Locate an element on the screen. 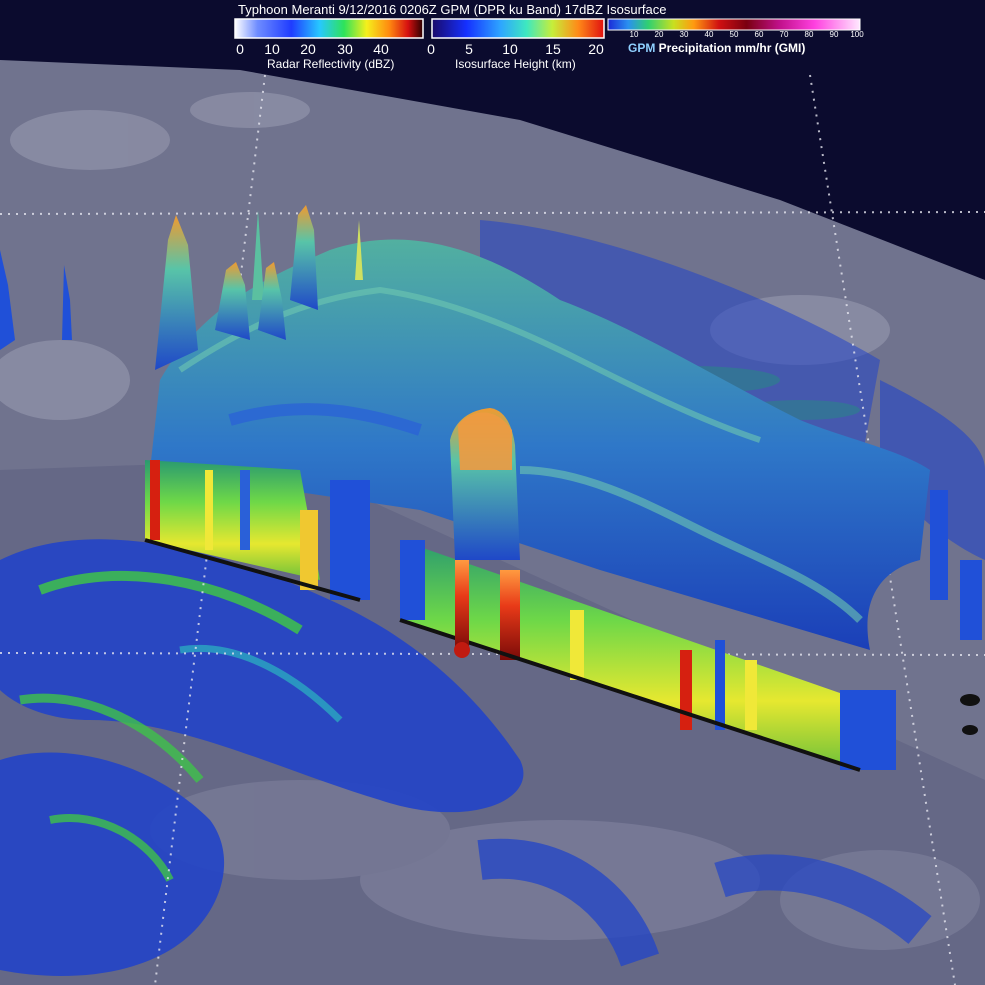  gpm-brand-text: GPM is located at coordinates (642, 48).